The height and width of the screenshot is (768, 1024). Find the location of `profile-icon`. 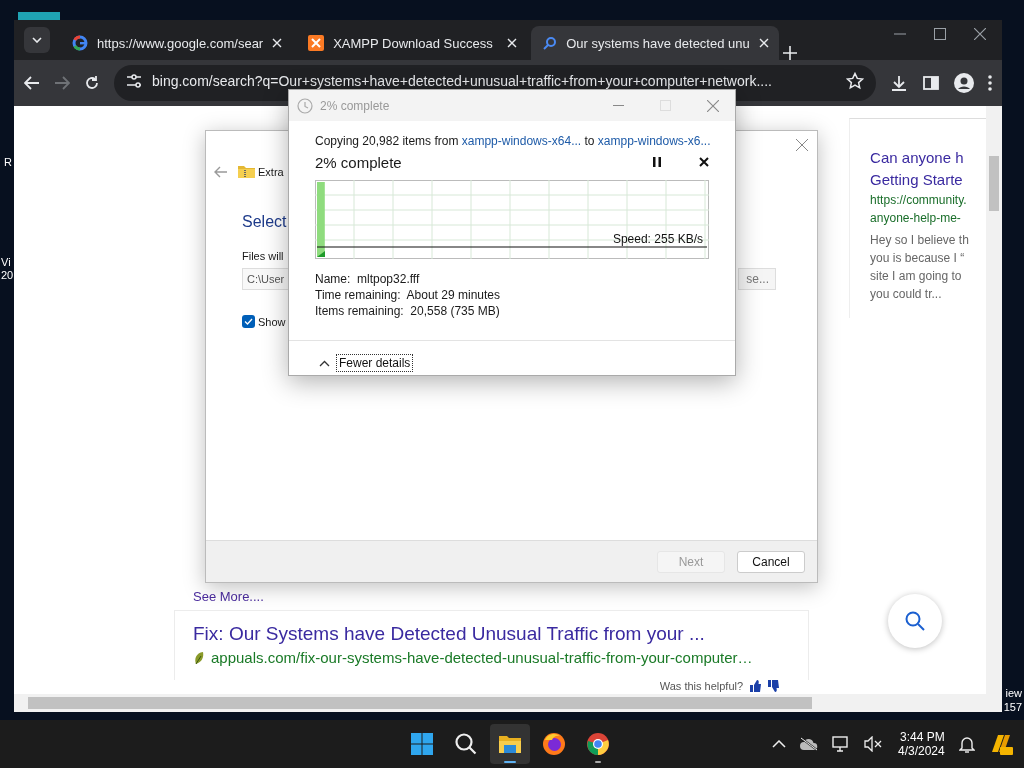

profile-icon is located at coordinates (964, 83).